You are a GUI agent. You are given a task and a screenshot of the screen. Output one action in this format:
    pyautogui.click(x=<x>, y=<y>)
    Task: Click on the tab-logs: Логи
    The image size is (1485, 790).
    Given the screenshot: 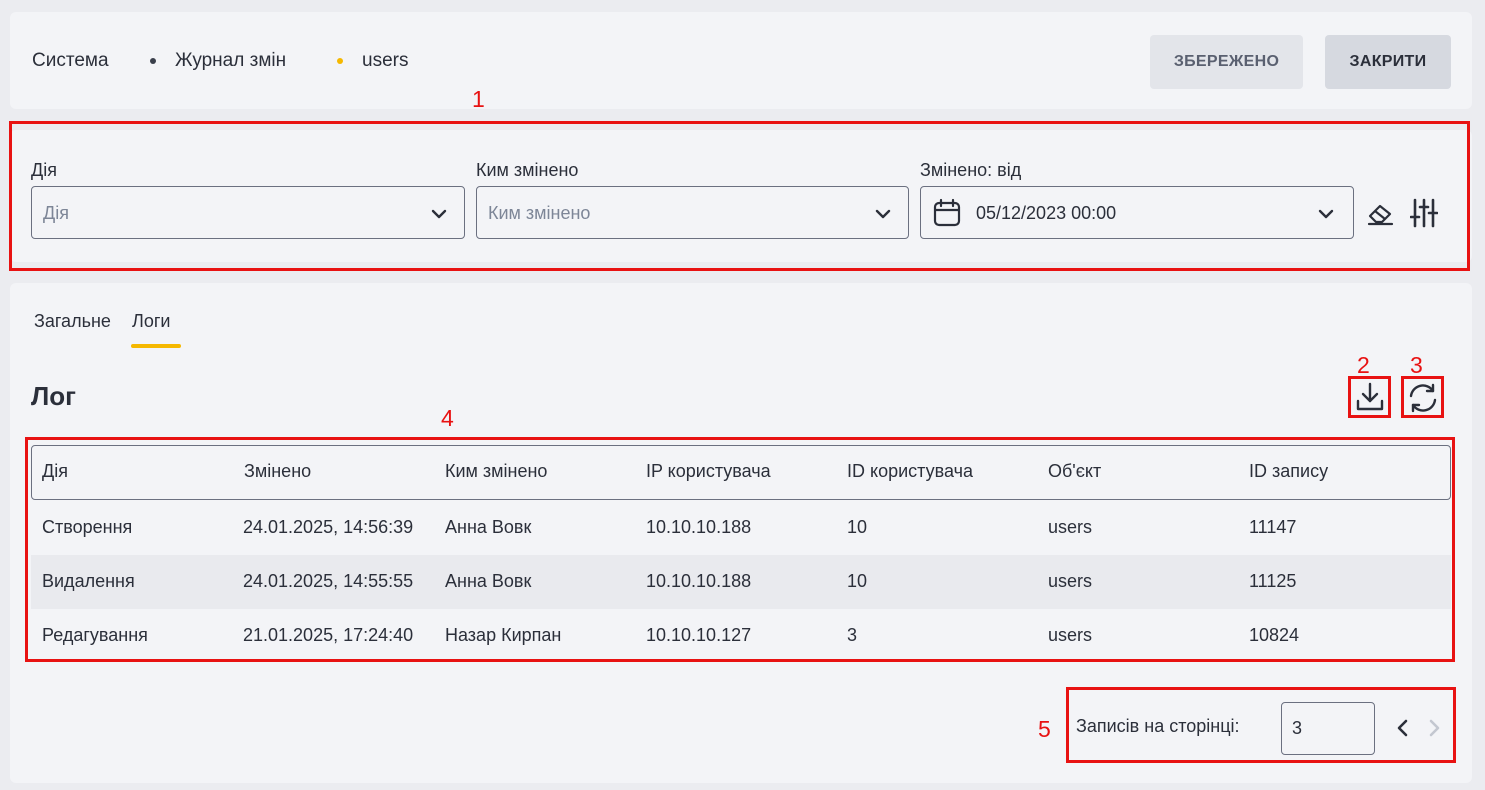 What is the action you would take?
    pyautogui.click(x=151, y=321)
    